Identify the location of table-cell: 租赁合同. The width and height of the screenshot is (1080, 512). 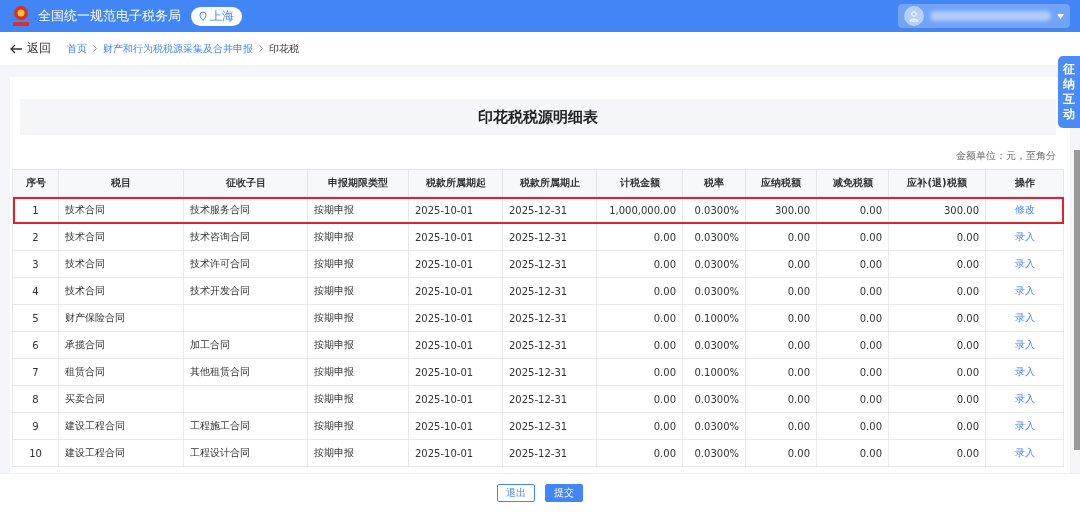
(121, 372).